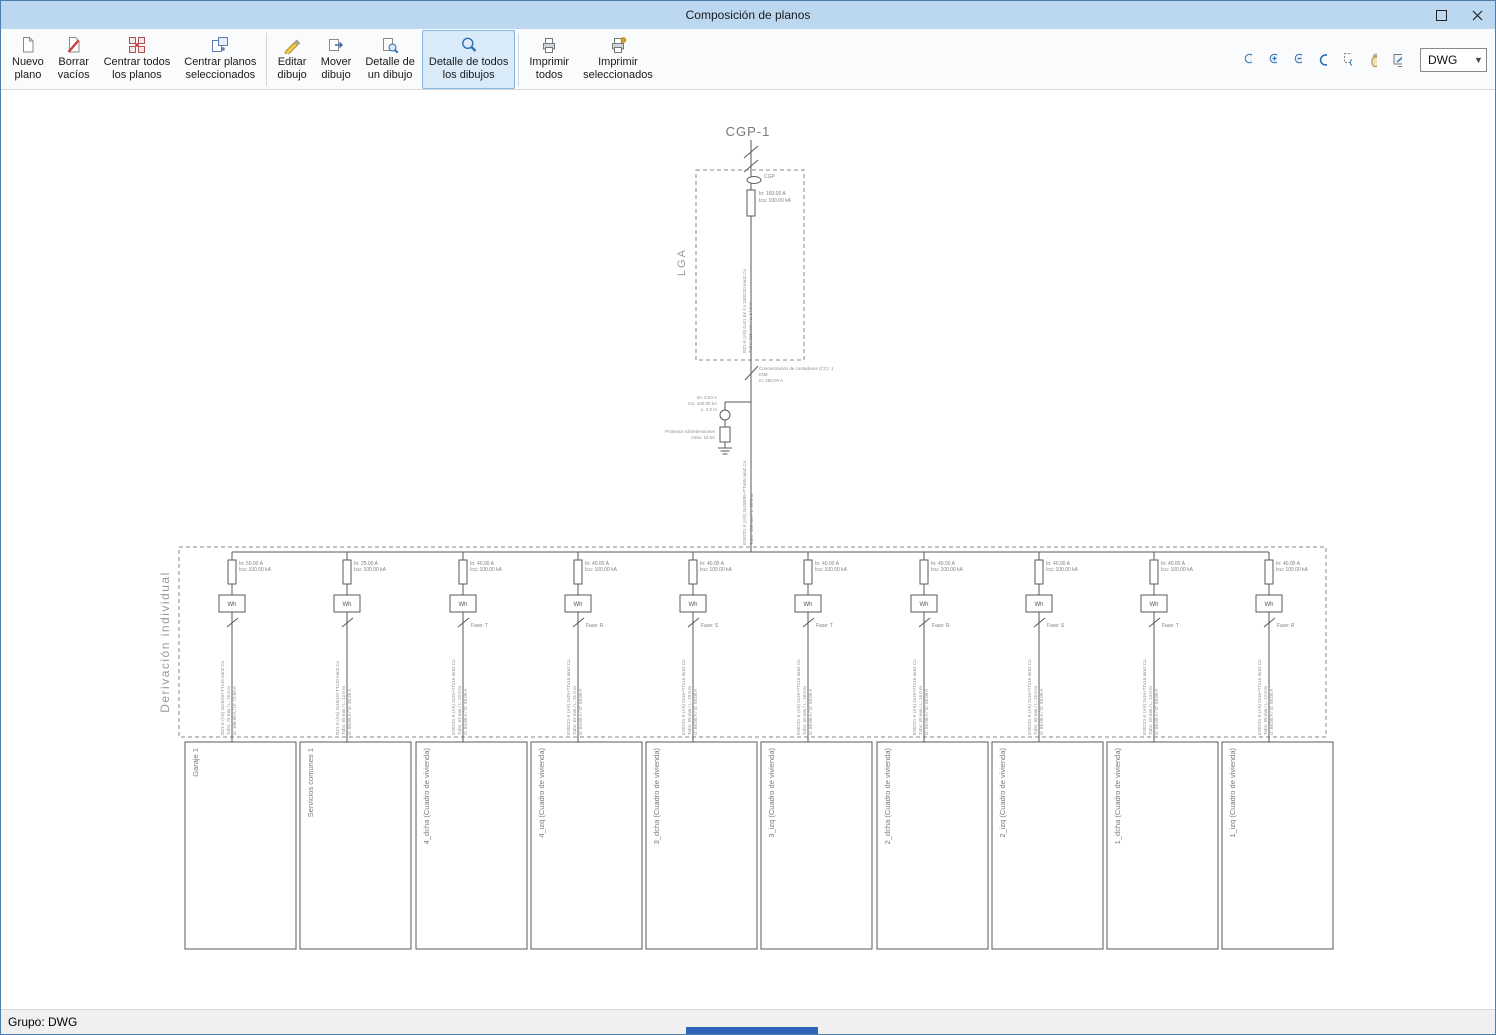  Describe the element at coordinates (336, 68) in the screenshot. I see `move-drawing-label: Mover dibujo` at that location.